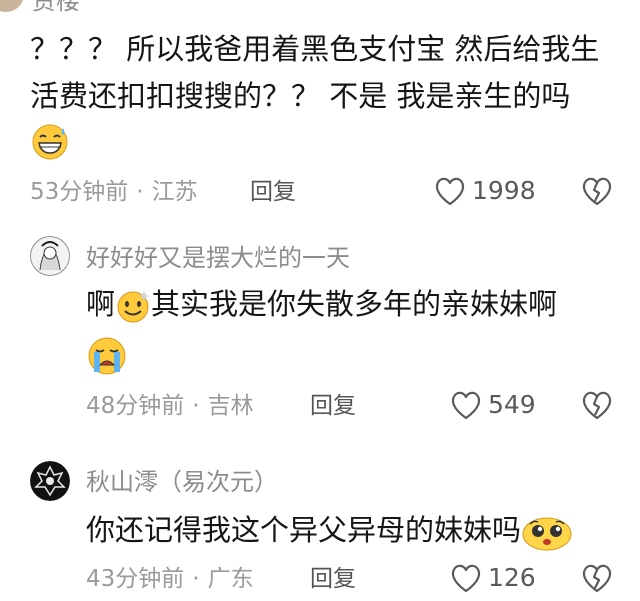 This screenshot has width=640, height=601. I want to click on like-count: 126, so click(512, 577).